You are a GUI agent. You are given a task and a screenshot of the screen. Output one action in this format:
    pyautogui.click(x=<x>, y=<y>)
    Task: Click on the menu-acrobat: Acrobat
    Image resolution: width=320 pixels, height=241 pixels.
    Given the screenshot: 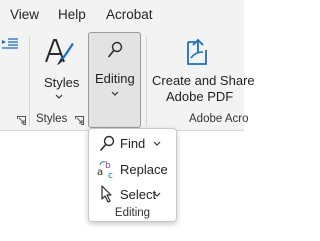 What is the action you would take?
    pyautogui.click(x=129, y=14)
    